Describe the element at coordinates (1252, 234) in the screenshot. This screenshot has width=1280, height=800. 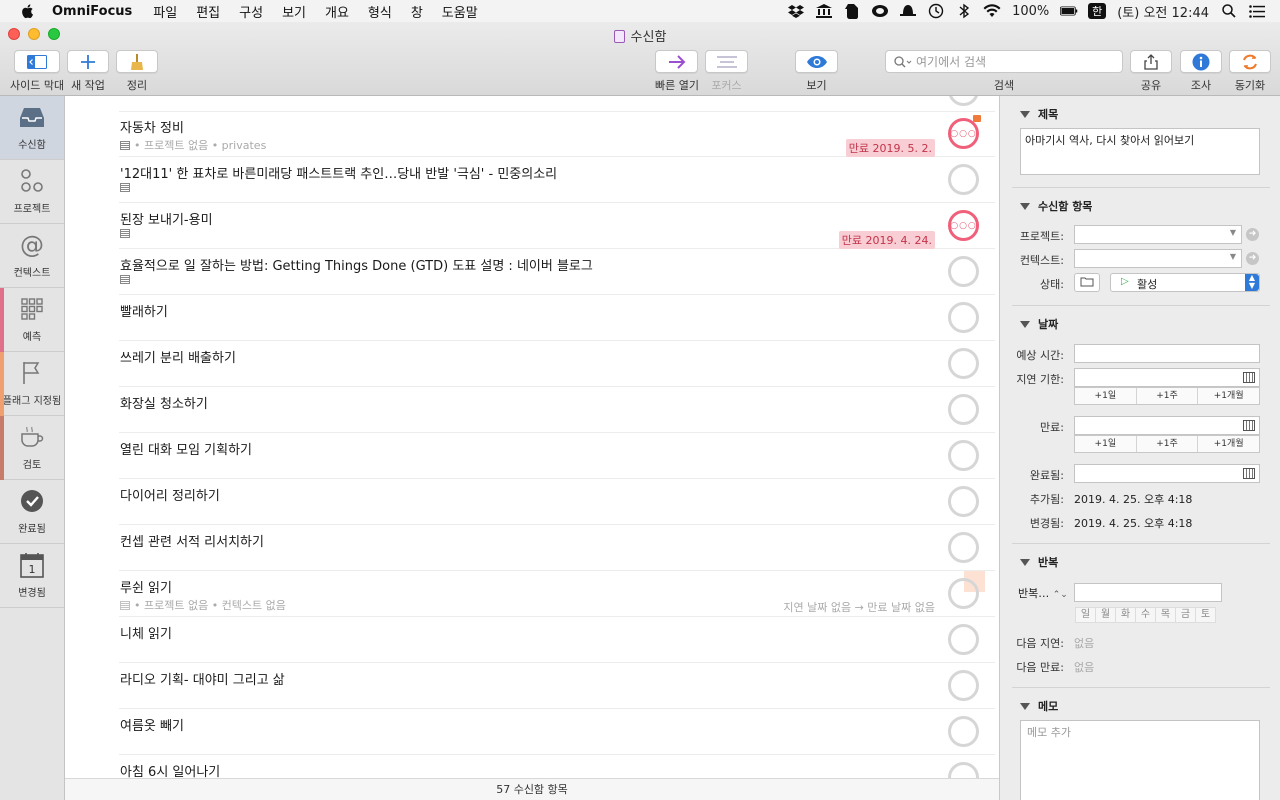
I see `project-go-icon: ➜` at that location.